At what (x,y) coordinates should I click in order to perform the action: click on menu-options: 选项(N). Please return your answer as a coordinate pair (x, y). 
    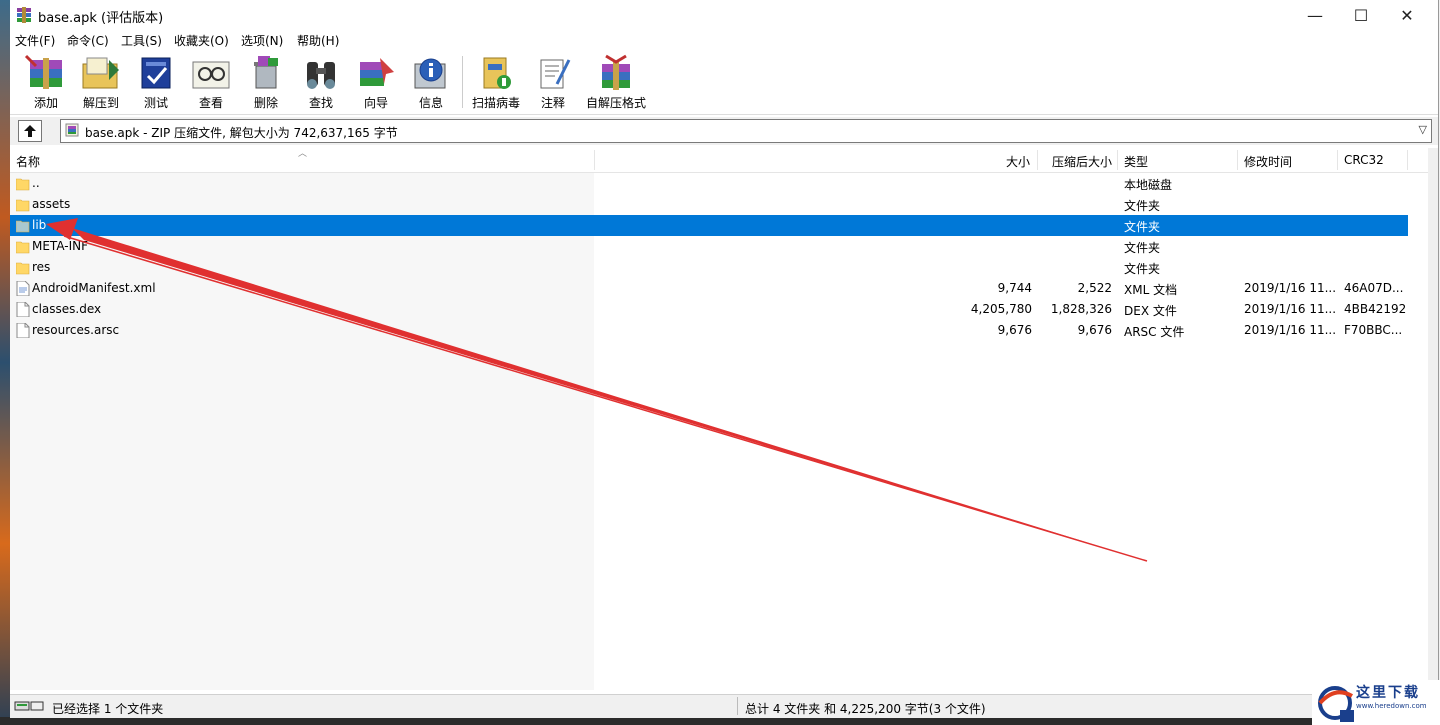
    Looking at the image, I should click on (262, 40).